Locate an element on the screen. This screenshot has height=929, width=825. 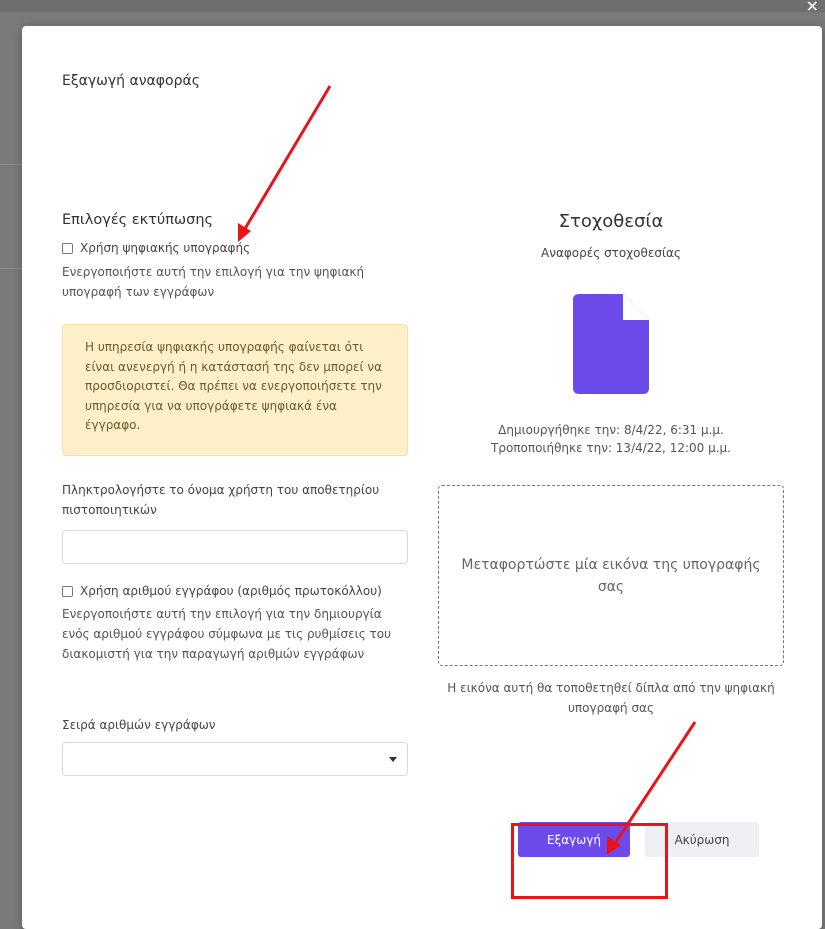
digital-signature-checkbox-row: Χρήση ψηφιακής υπογραφής is located at coordinates (156, 248).